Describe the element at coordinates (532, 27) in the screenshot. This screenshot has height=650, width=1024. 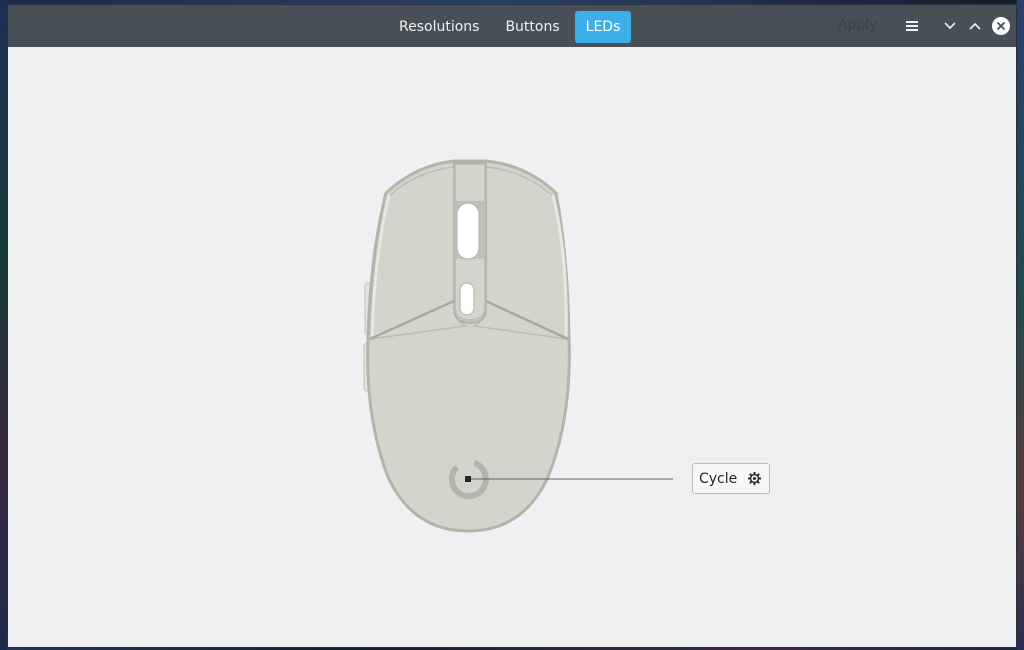
I see `tab-buttons: Buttons` at that location.